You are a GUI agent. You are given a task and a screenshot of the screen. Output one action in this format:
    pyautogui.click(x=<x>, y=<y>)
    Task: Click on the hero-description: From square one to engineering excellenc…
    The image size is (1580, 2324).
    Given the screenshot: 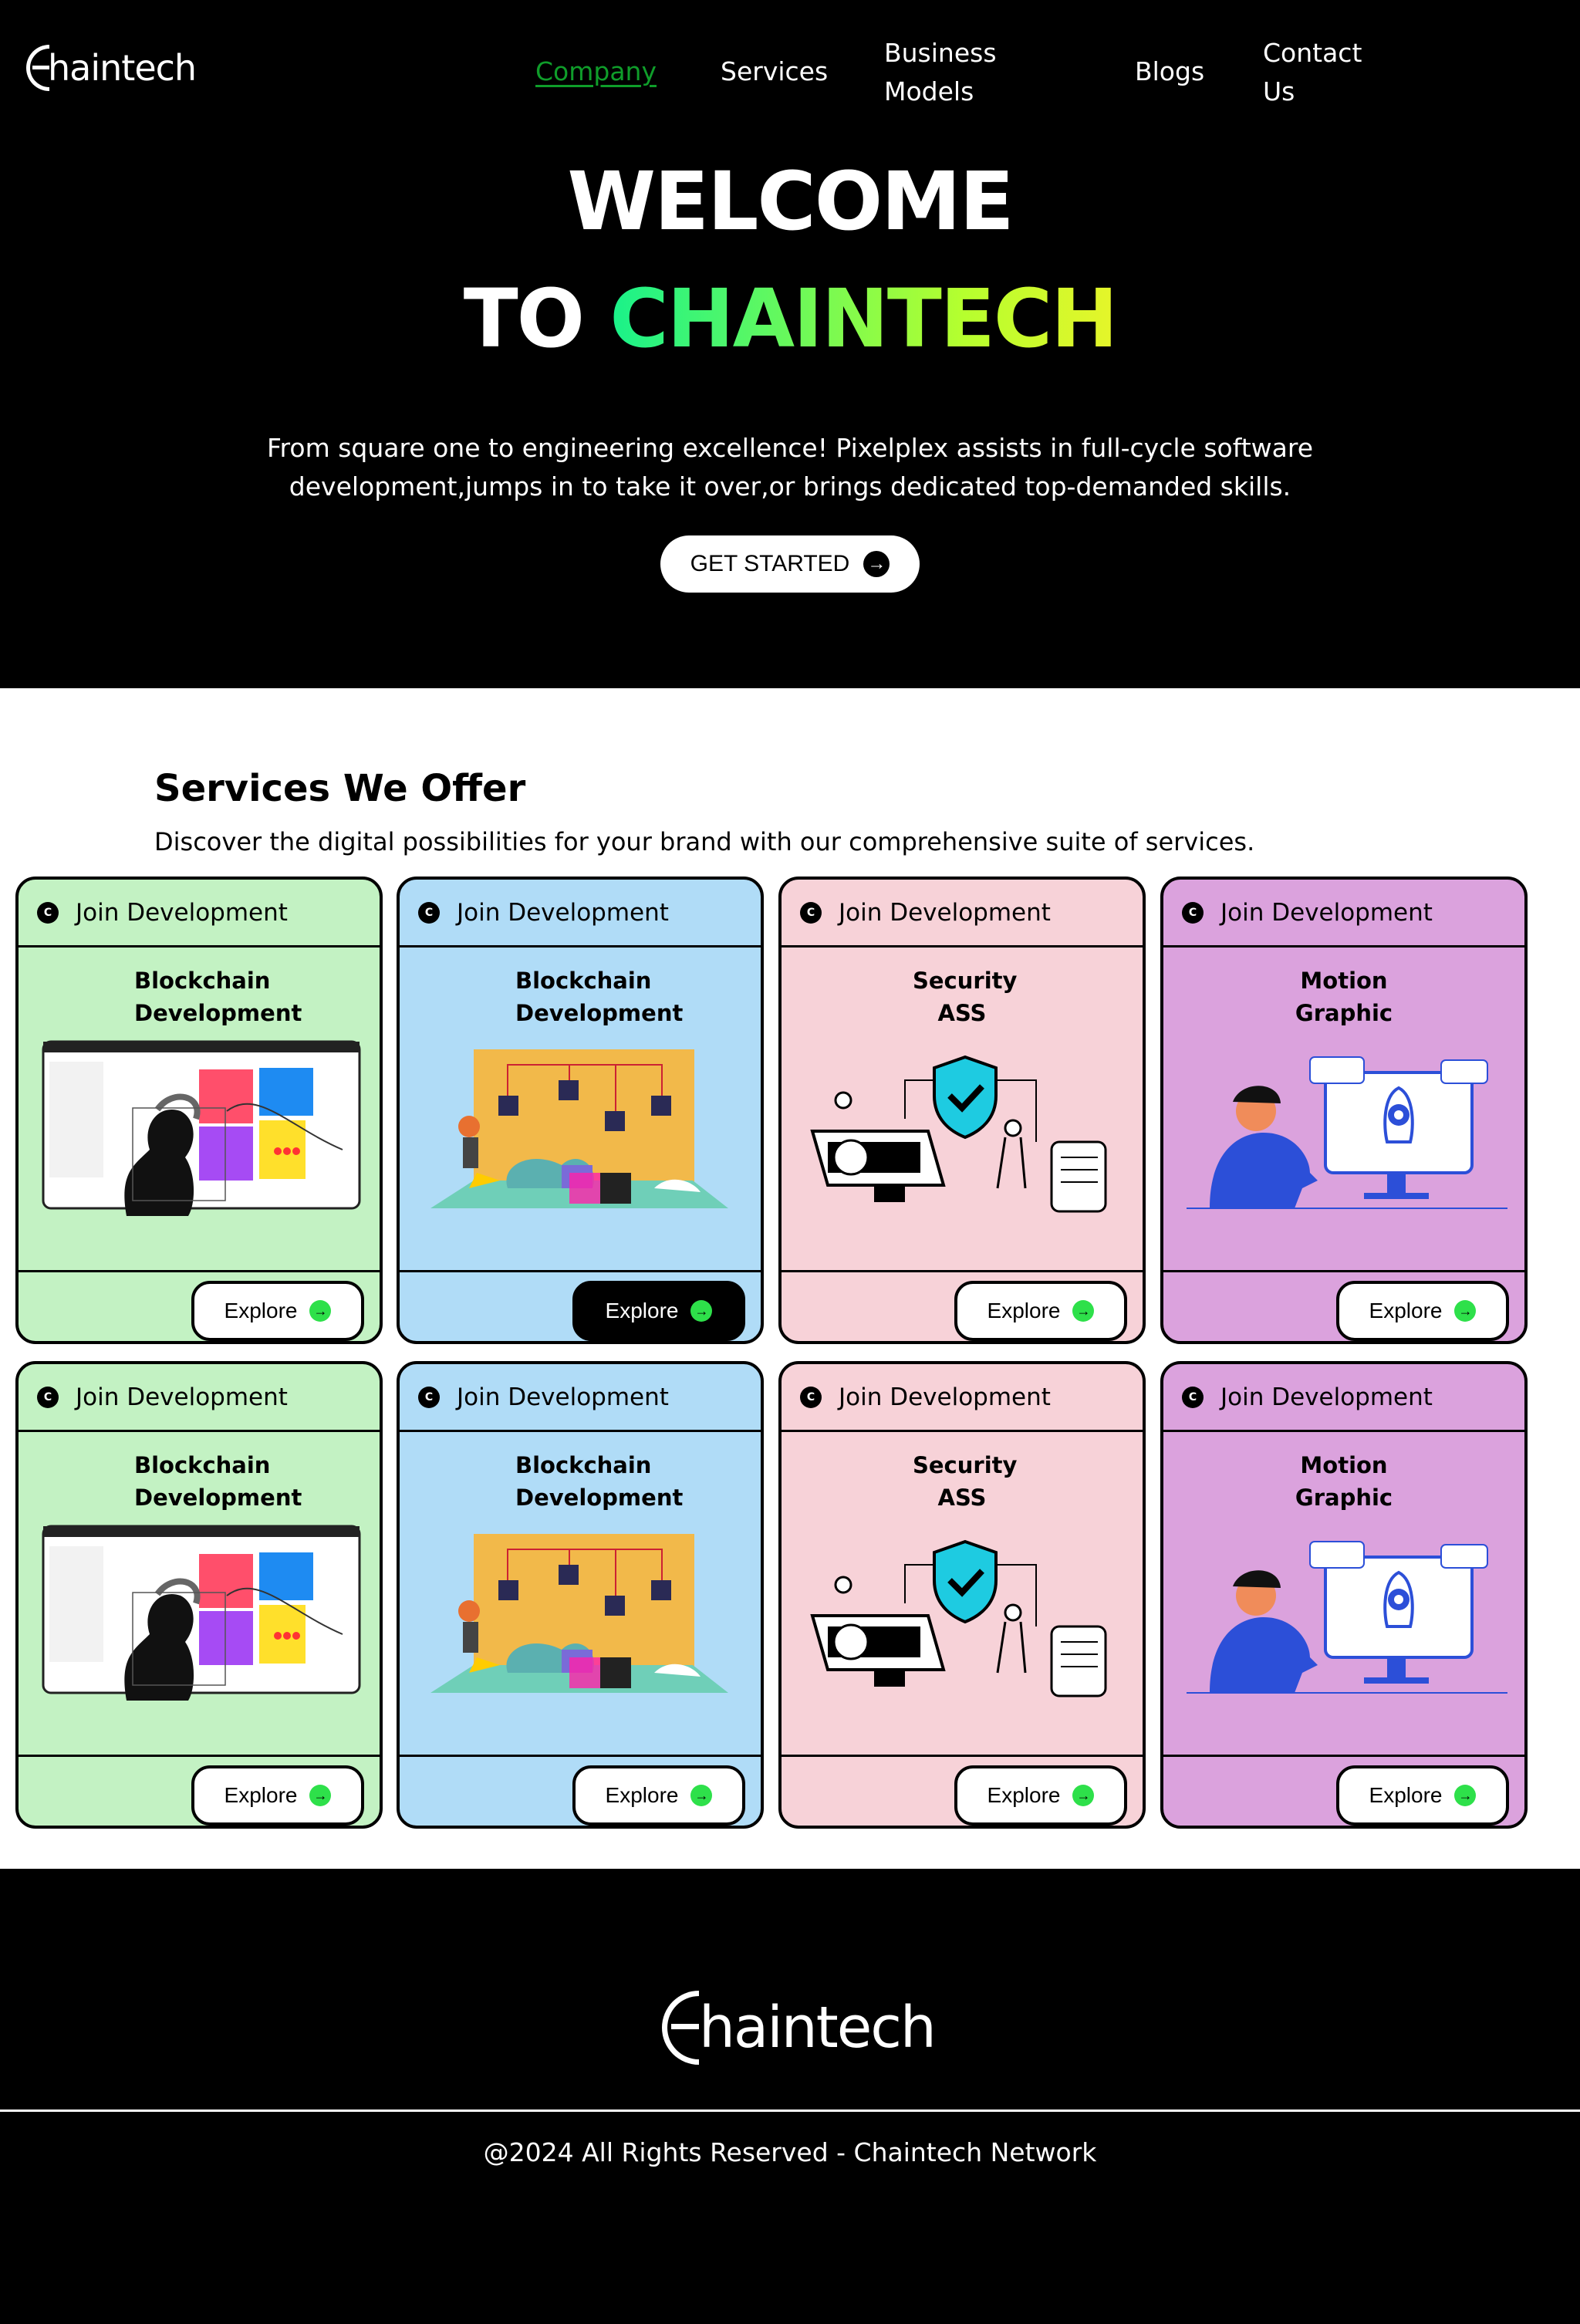 What is the action you would take?
    pyautogui.click(x=790, y=467)
    